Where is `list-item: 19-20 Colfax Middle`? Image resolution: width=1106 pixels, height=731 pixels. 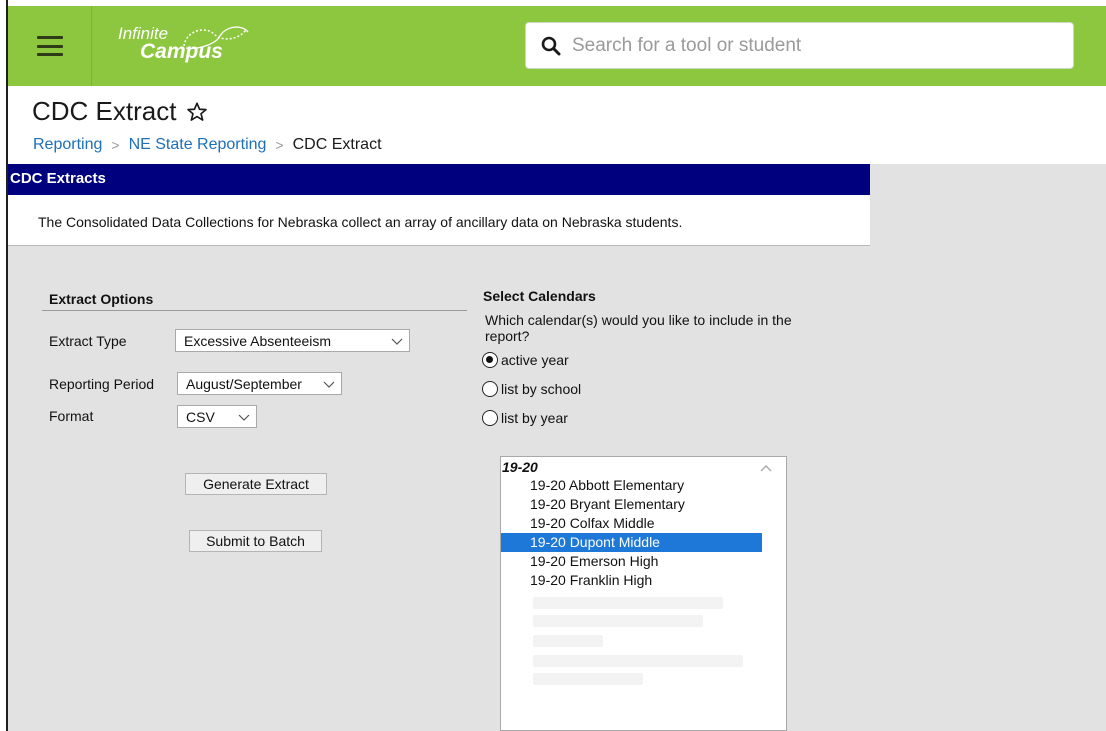
list-item: 19-20 Colfax Middle is located at coordinates (631, 523).